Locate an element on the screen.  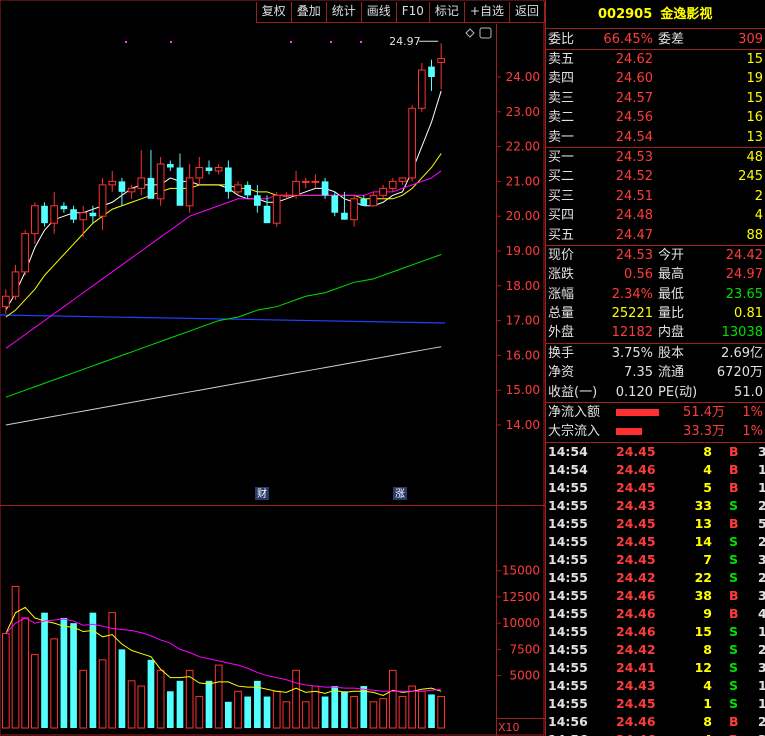
flow-row: 大宗流入 33.3万 1% is located at coordinates (655, 431).